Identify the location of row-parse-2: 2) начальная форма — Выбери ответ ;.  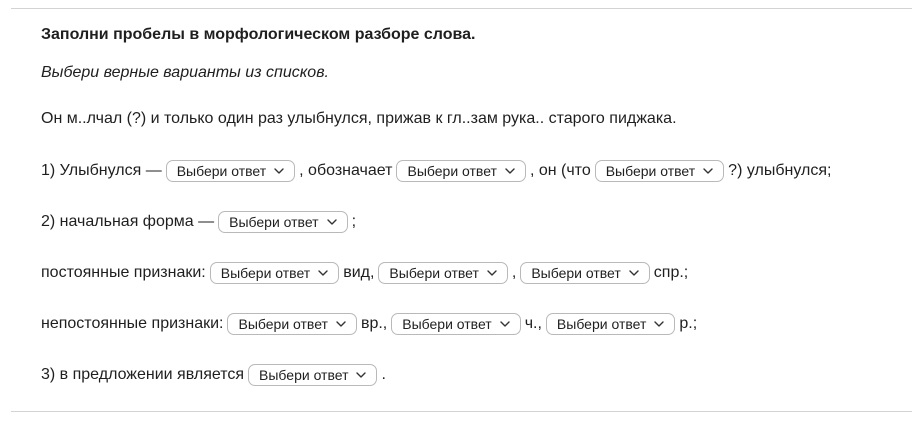
(198, 222).